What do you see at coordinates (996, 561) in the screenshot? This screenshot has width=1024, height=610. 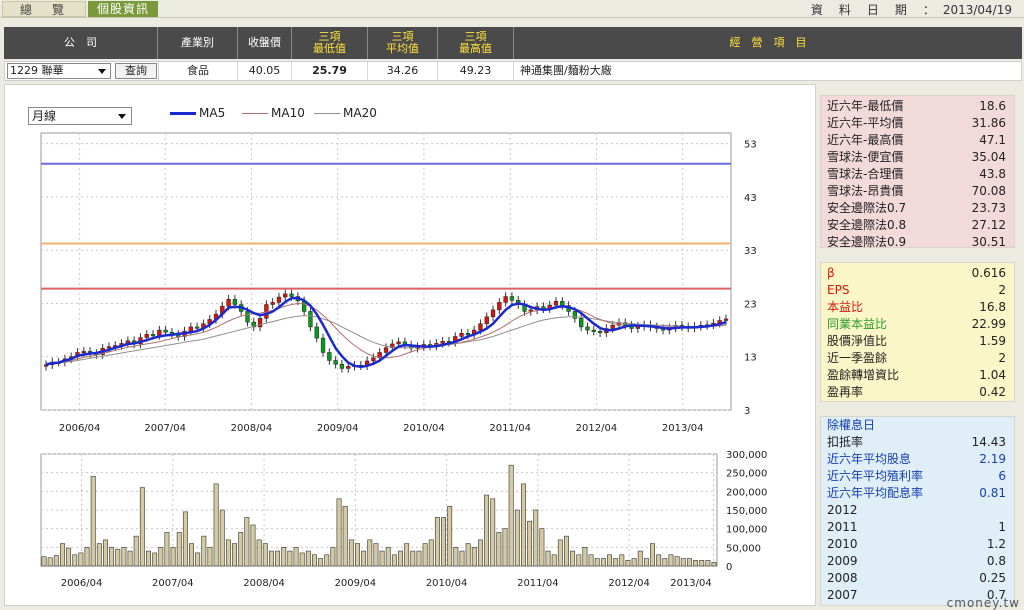 I see `info-row-value: 0.8` at bounding box center [996, 561].